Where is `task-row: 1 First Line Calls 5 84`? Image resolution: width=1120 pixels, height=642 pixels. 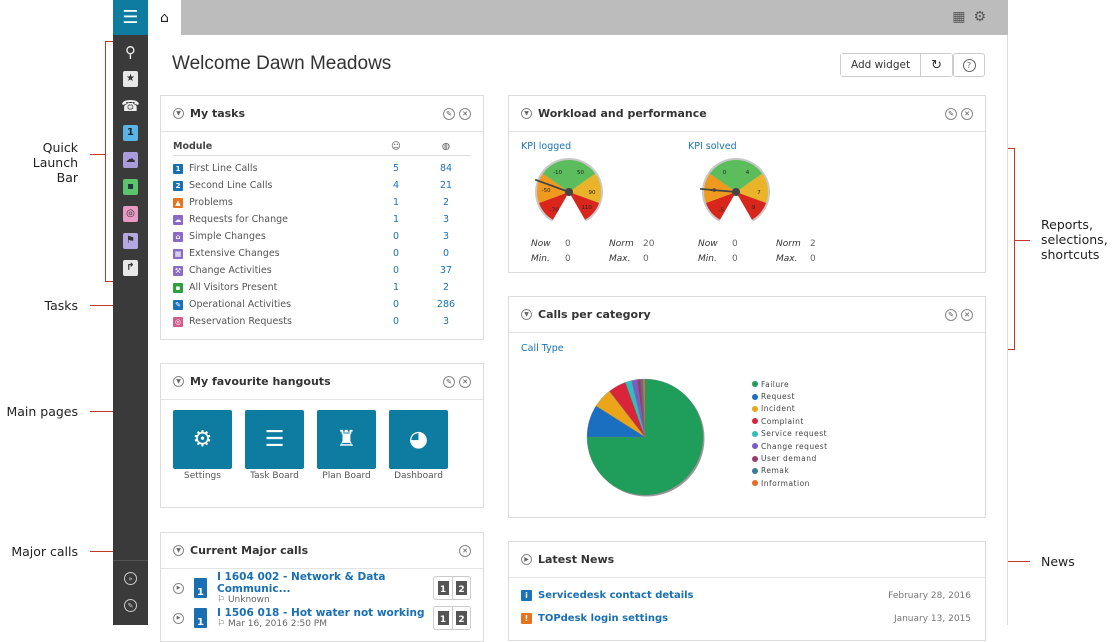 task-row: 1 First Line Calls 5 84 is located at coordinates (322, 168).